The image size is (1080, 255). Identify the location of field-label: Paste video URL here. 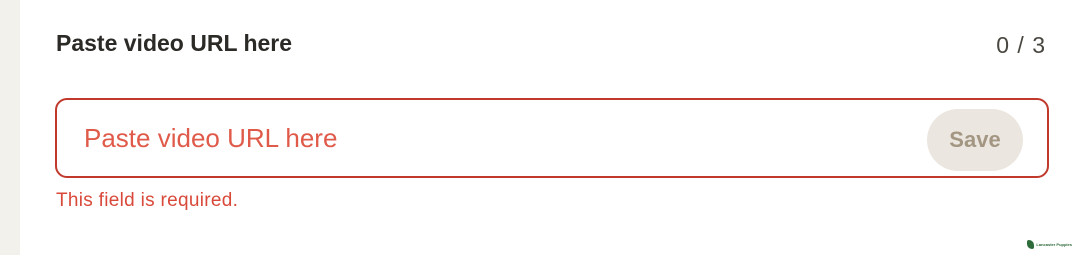
(174, 43).